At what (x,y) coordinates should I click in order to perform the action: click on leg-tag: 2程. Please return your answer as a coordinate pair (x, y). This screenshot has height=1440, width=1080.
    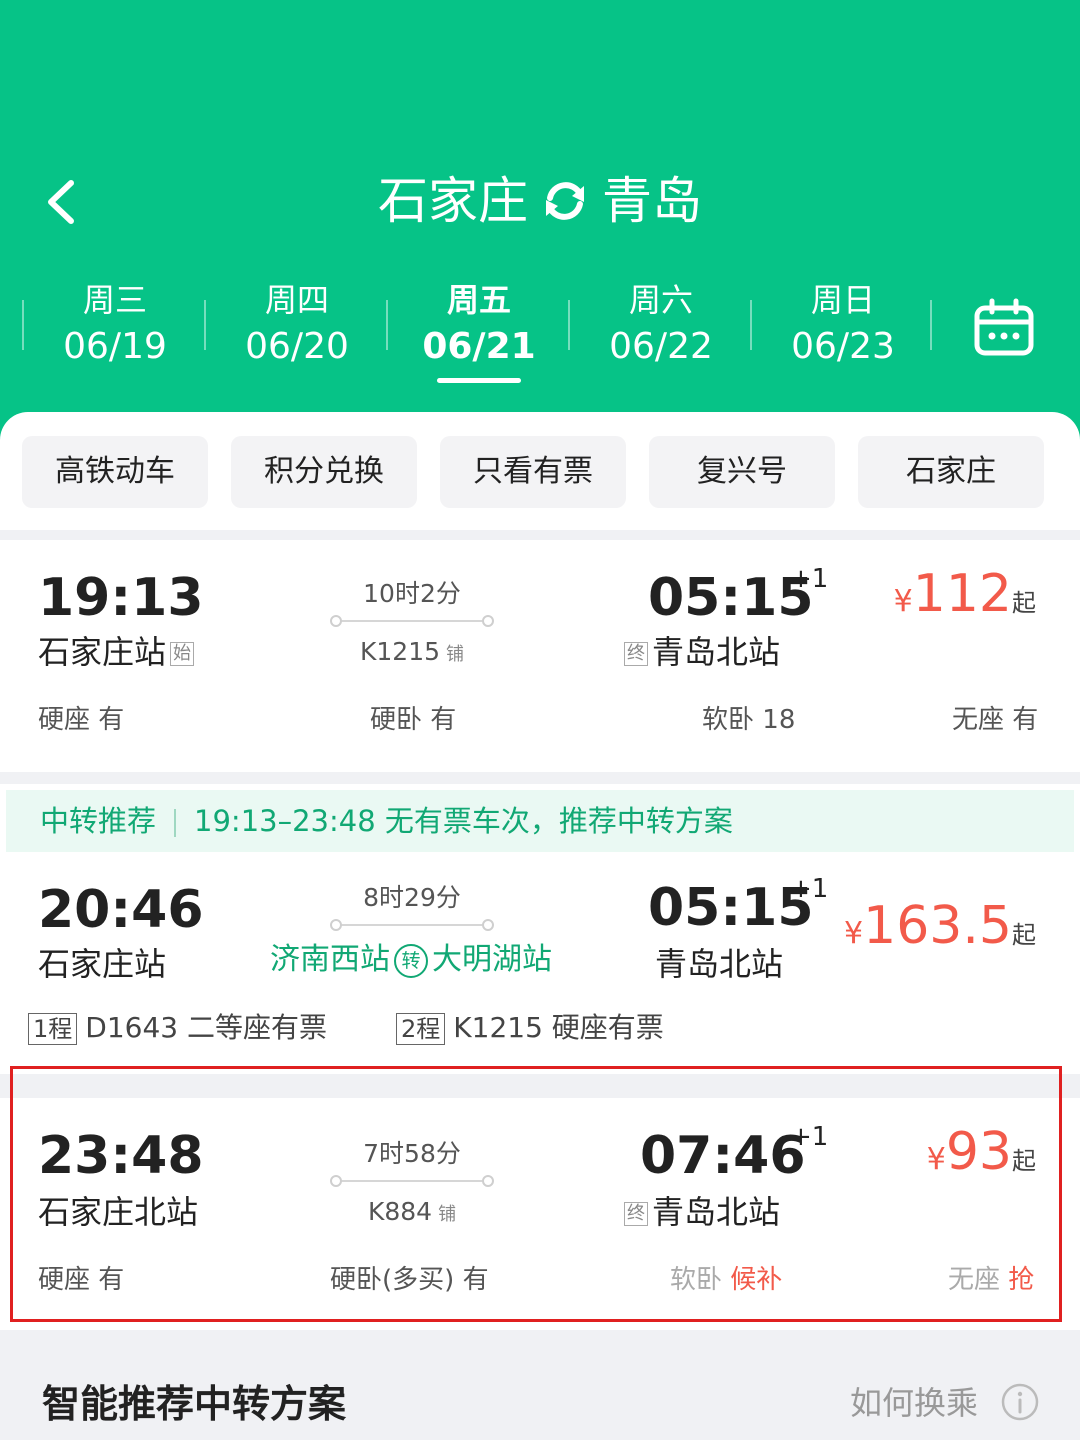
    Looking at the image, I should click on (421, 1029).